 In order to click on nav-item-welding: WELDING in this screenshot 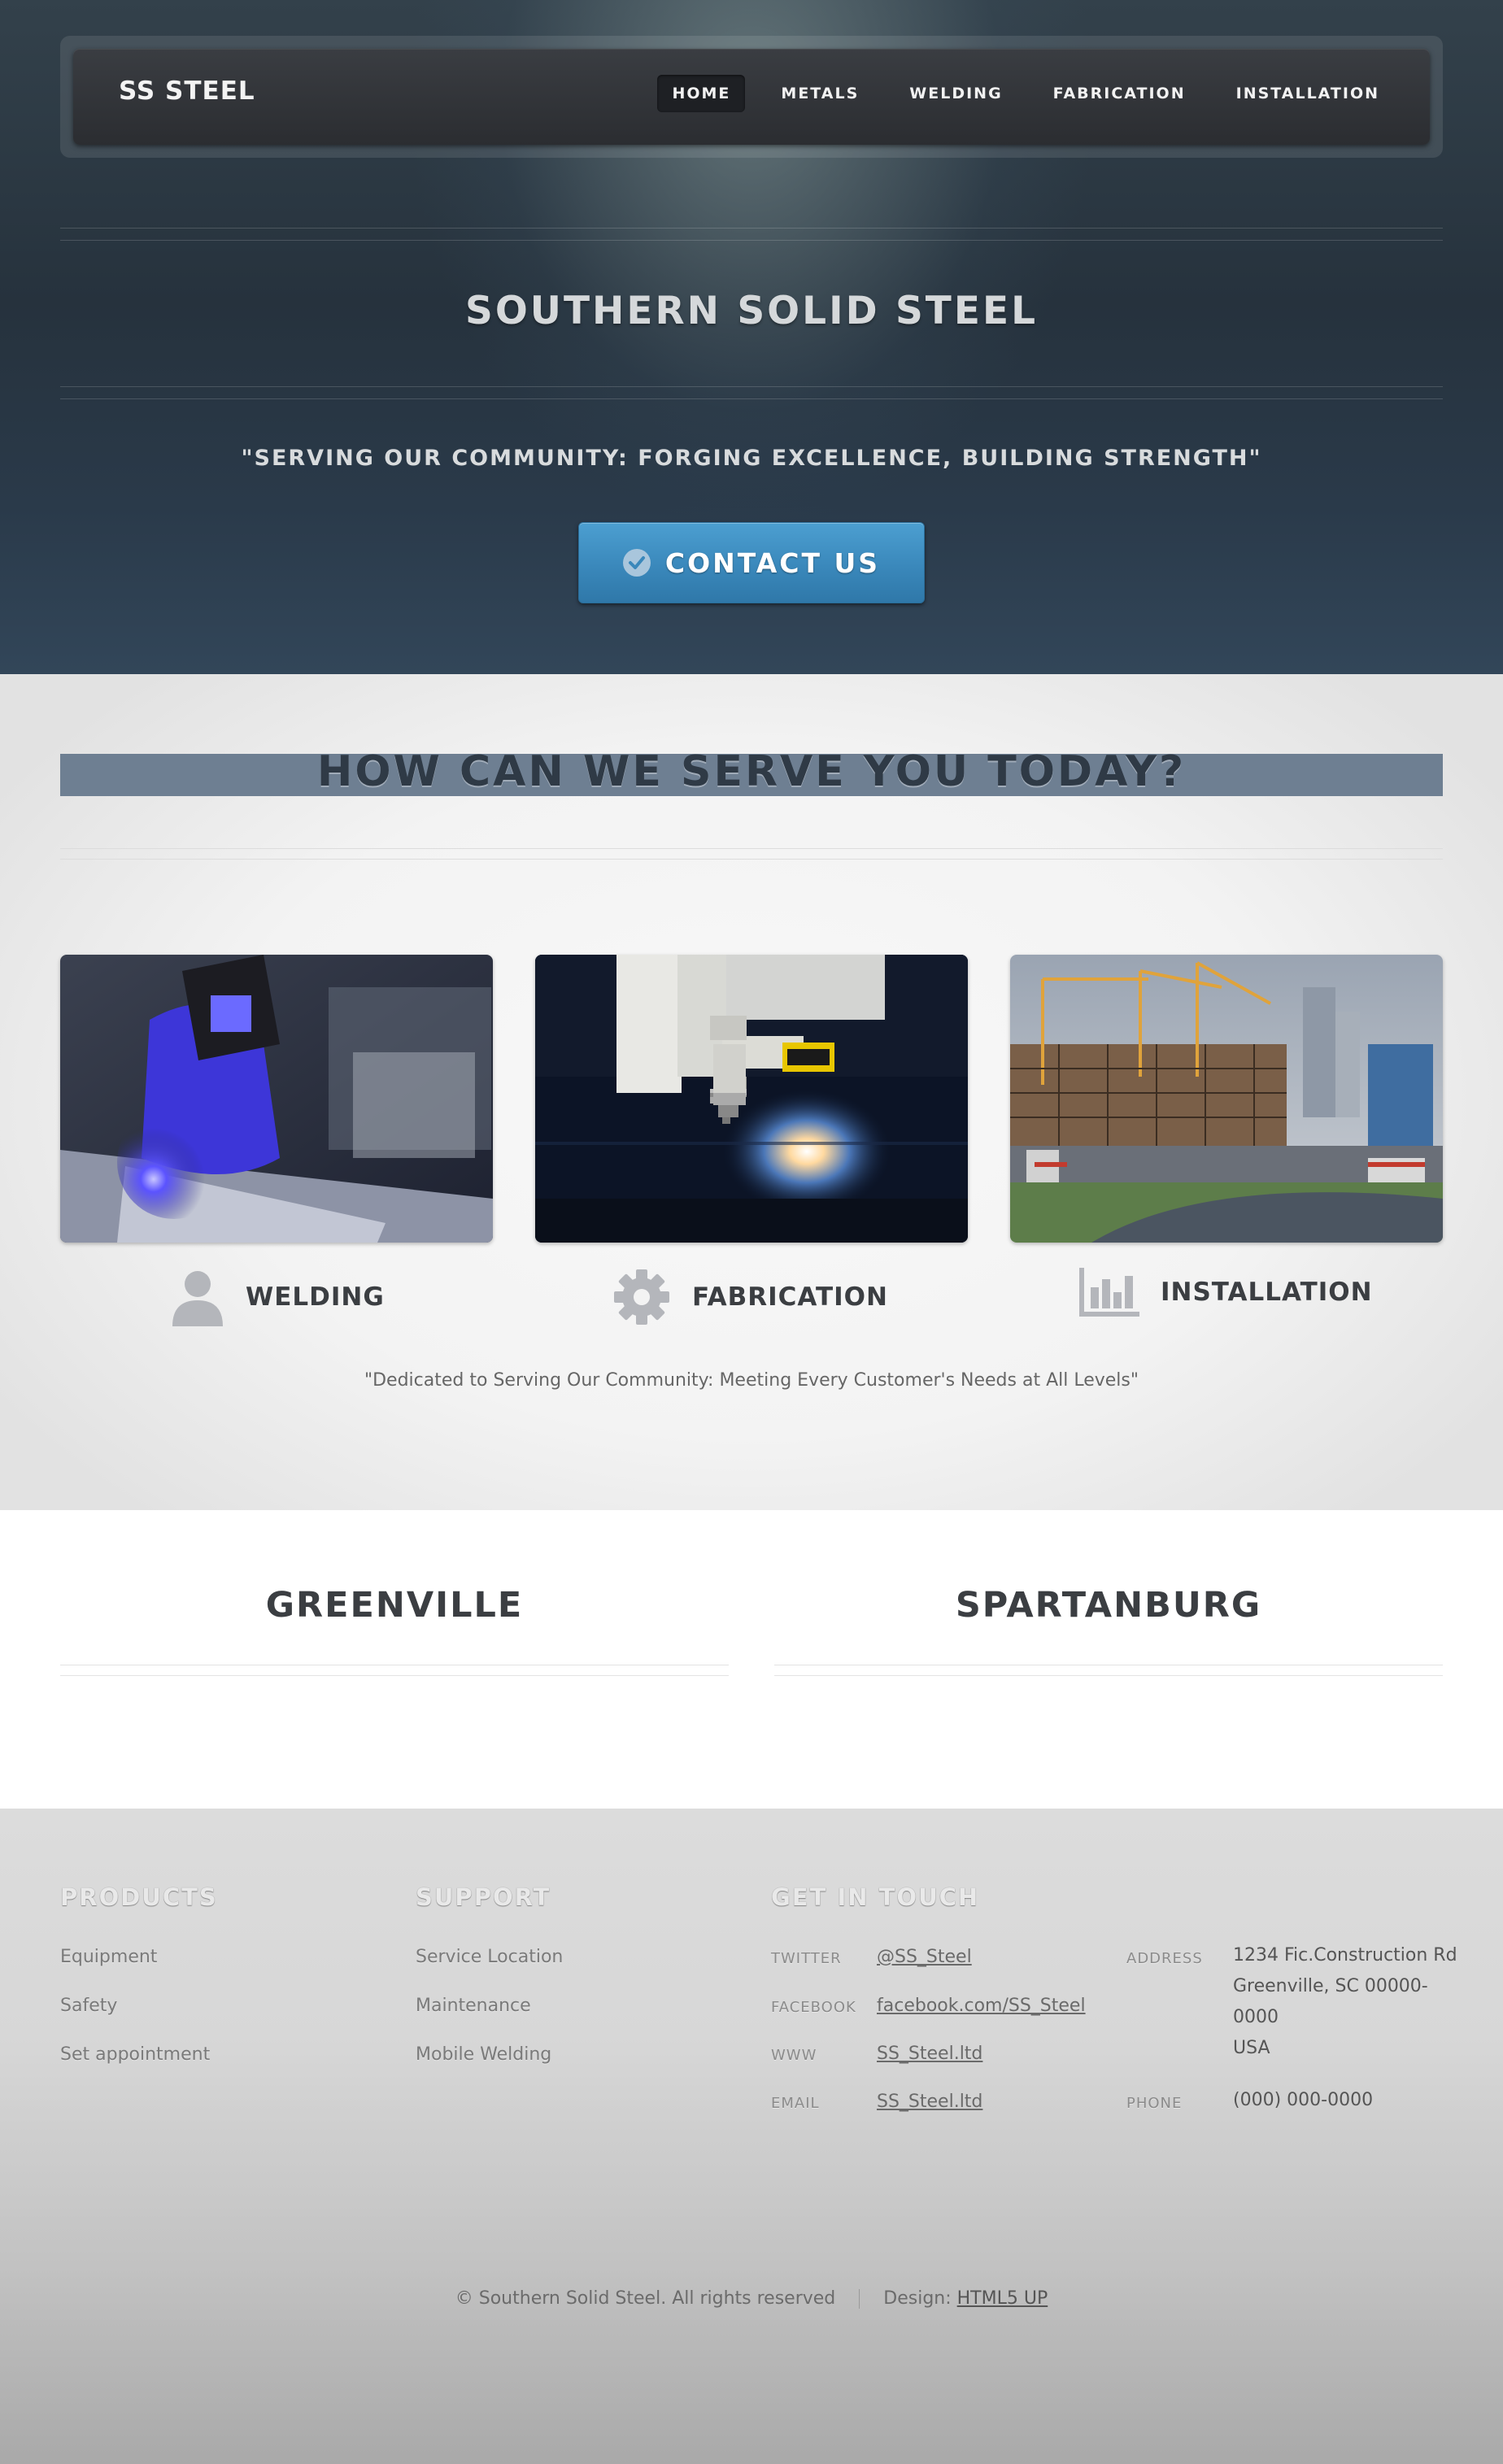, I will do `click(956, 93)`.